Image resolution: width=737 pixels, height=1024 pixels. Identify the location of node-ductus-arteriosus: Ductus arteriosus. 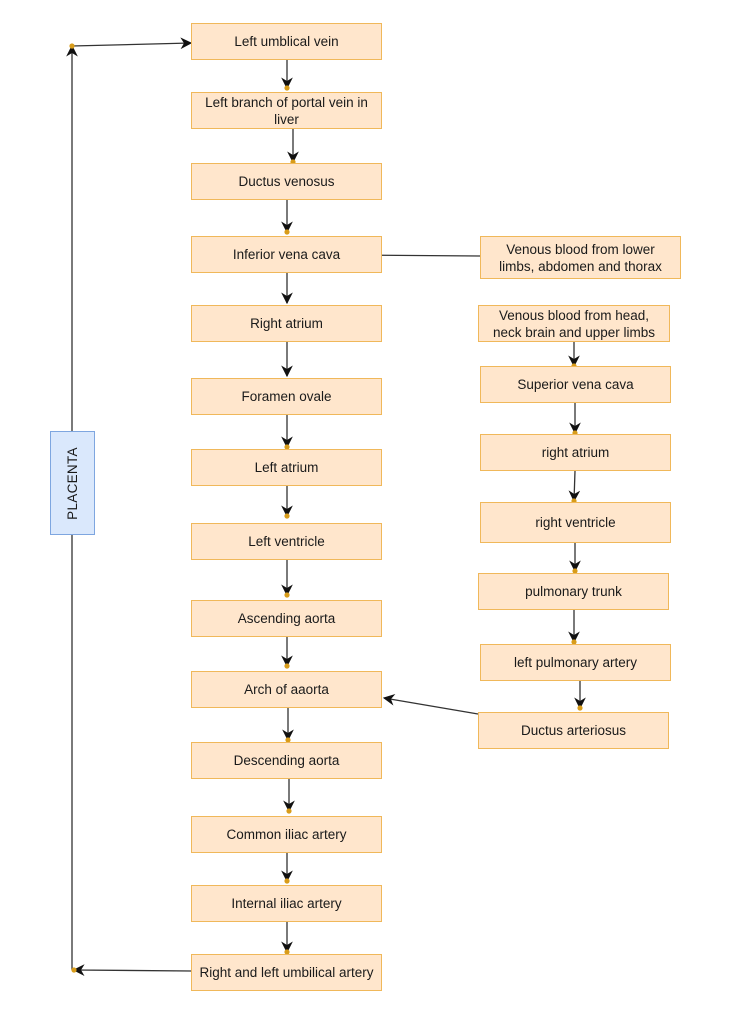
(573, 730).